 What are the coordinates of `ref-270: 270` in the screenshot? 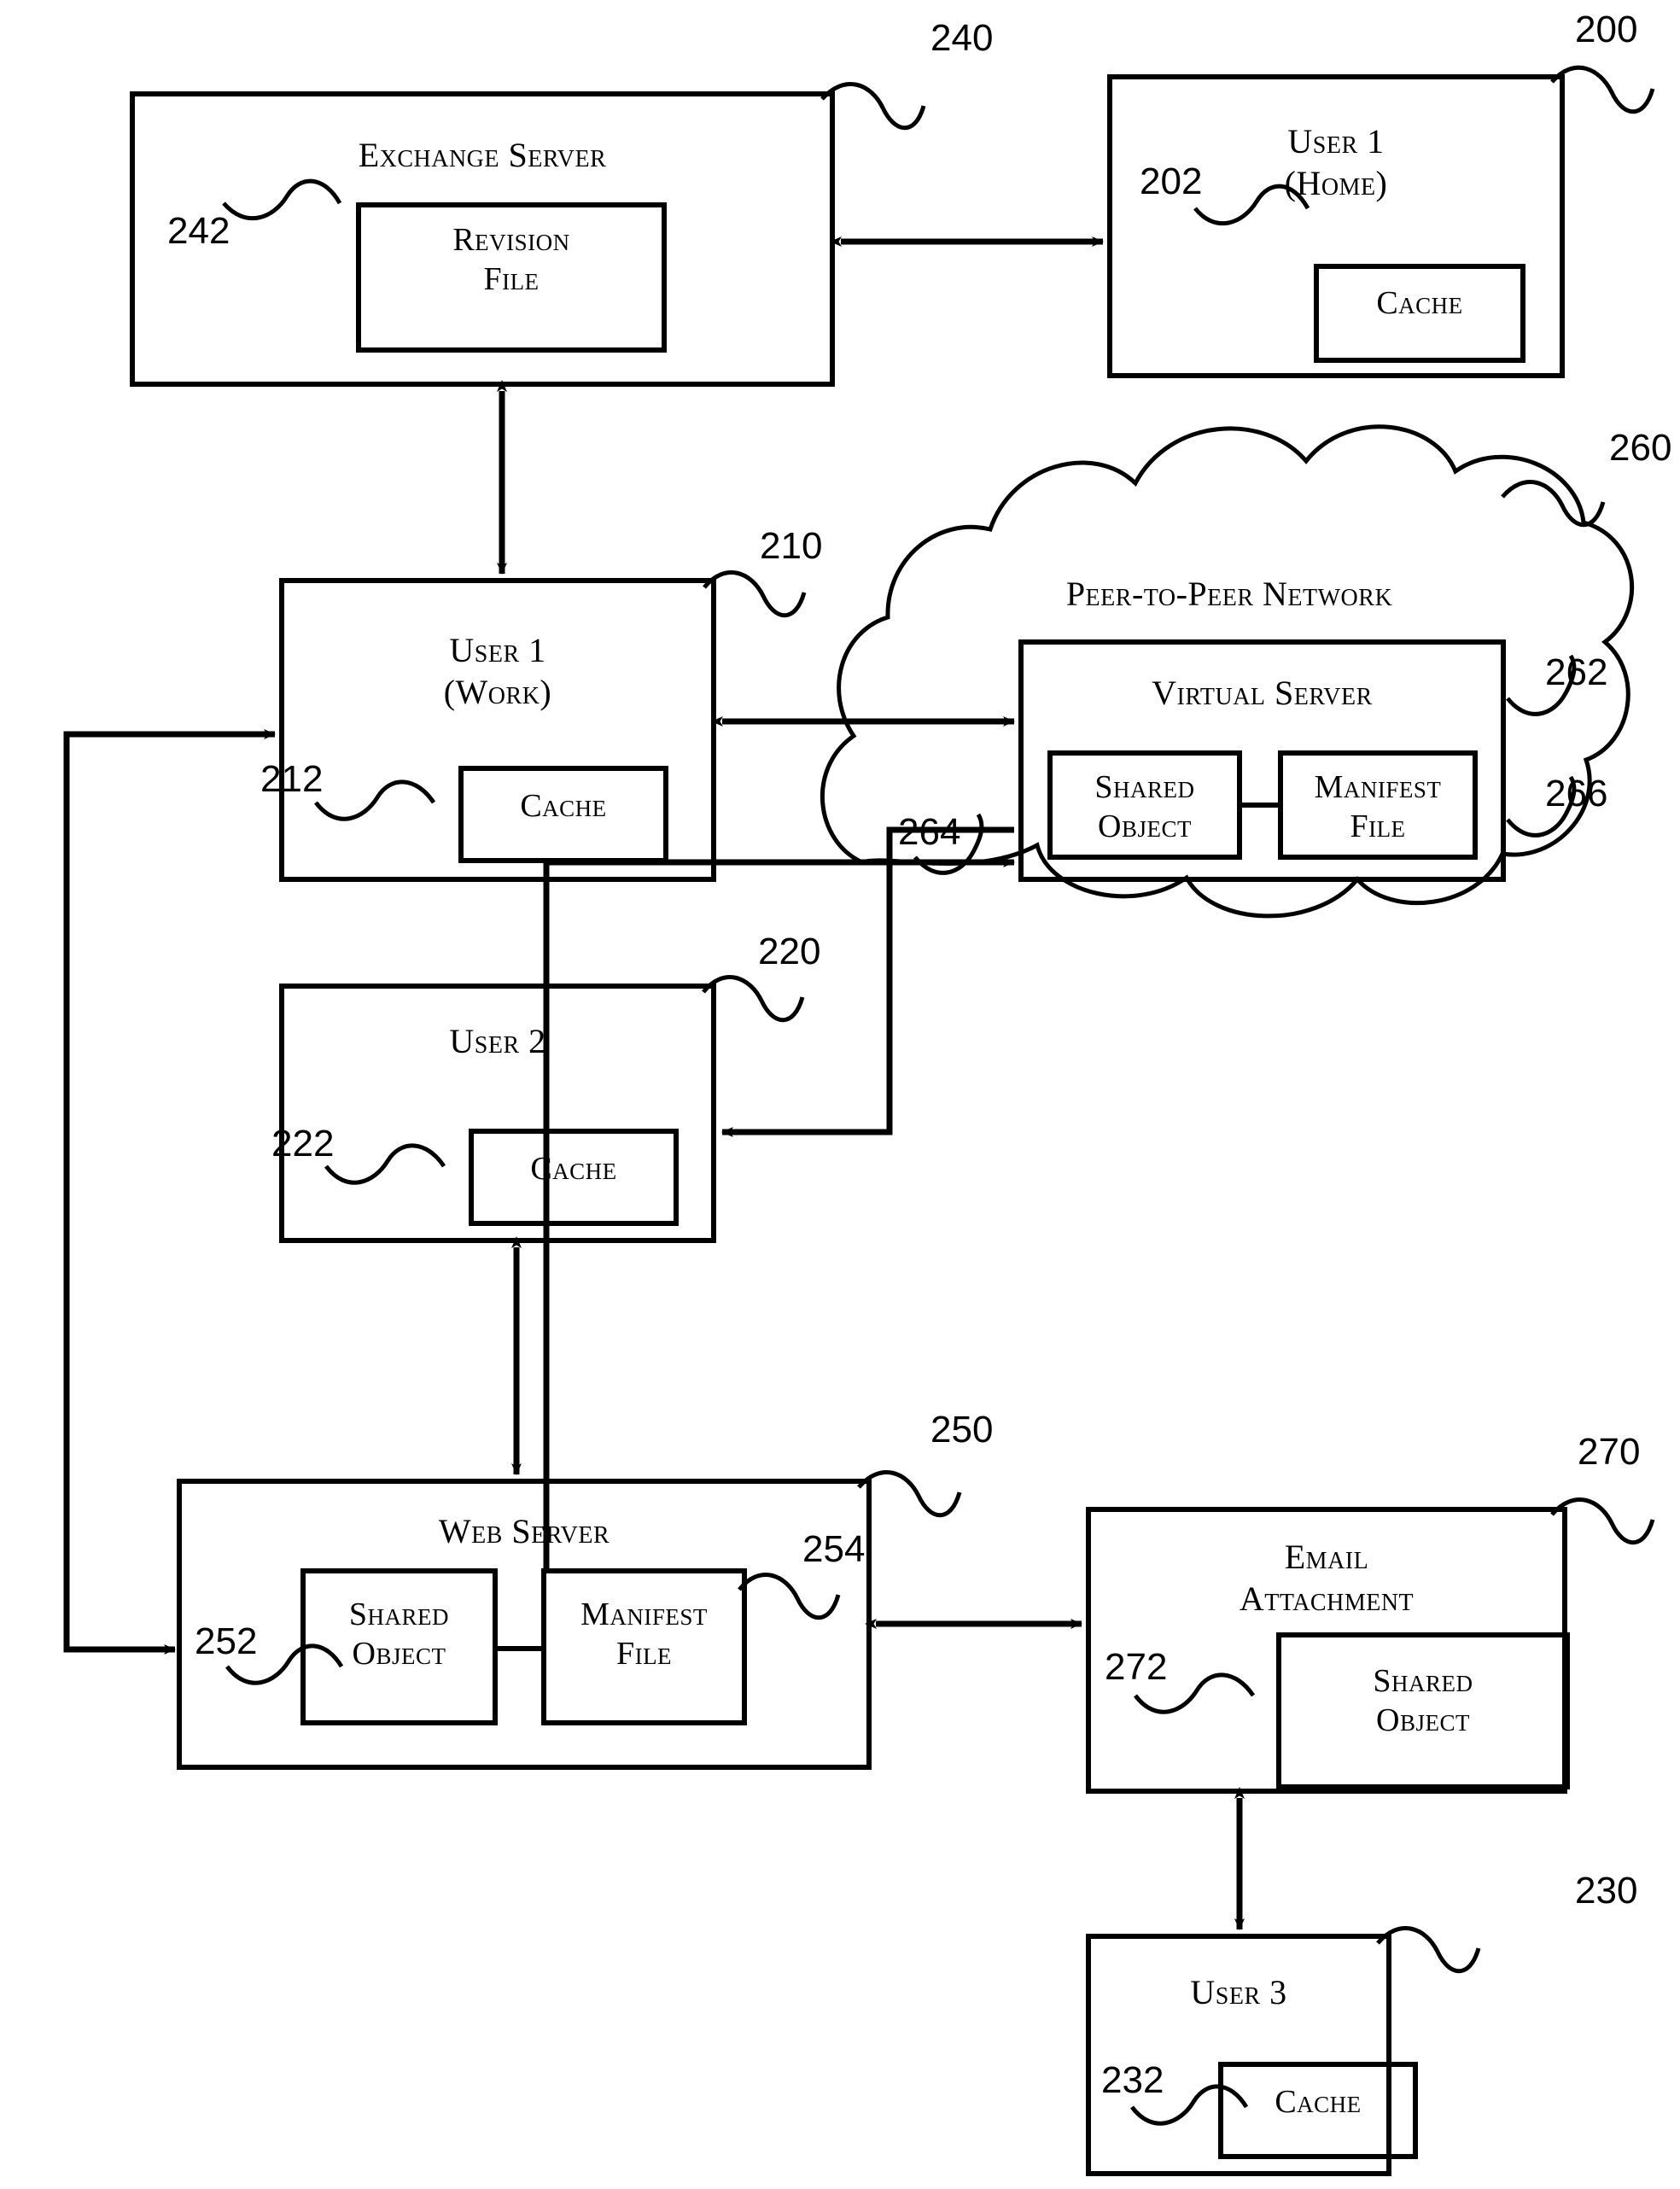 It's located at (1609, 1452).